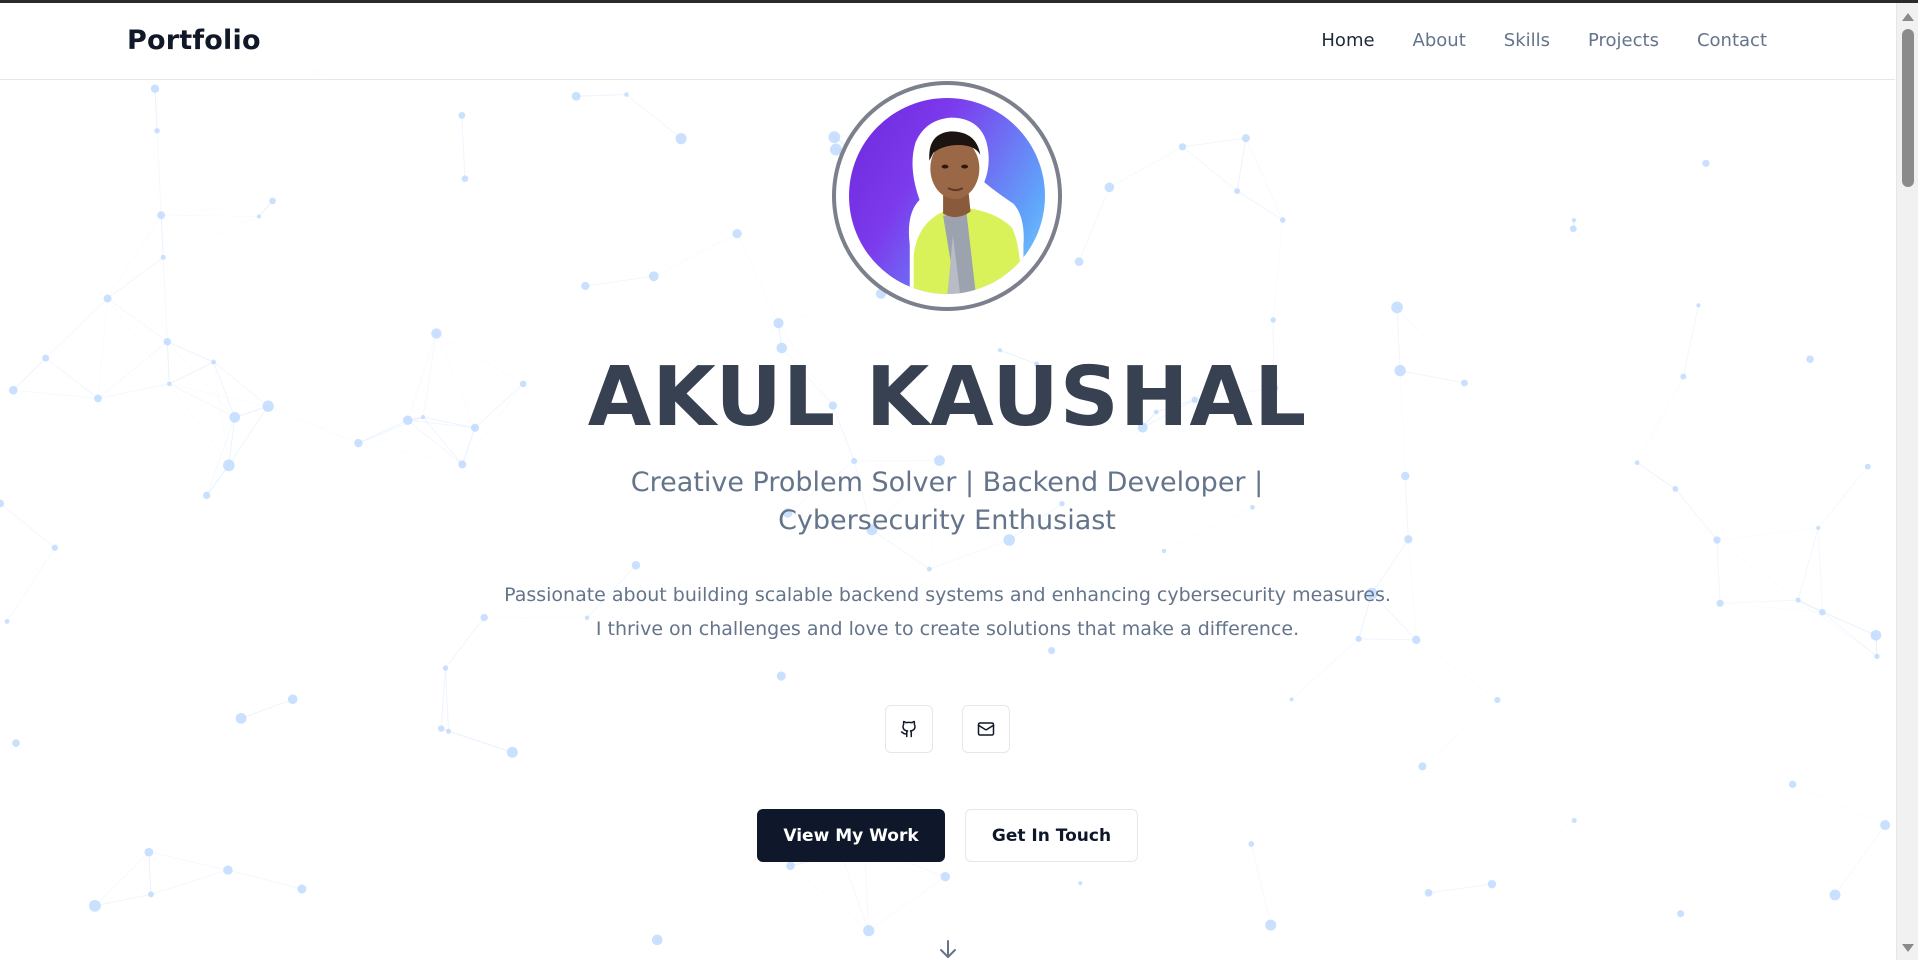 This screenshot has width=1918, height=960. Describe the element at coordinates (1908, 17) in the screenshot. I see `scroll-up-arrow-icon` at that location.